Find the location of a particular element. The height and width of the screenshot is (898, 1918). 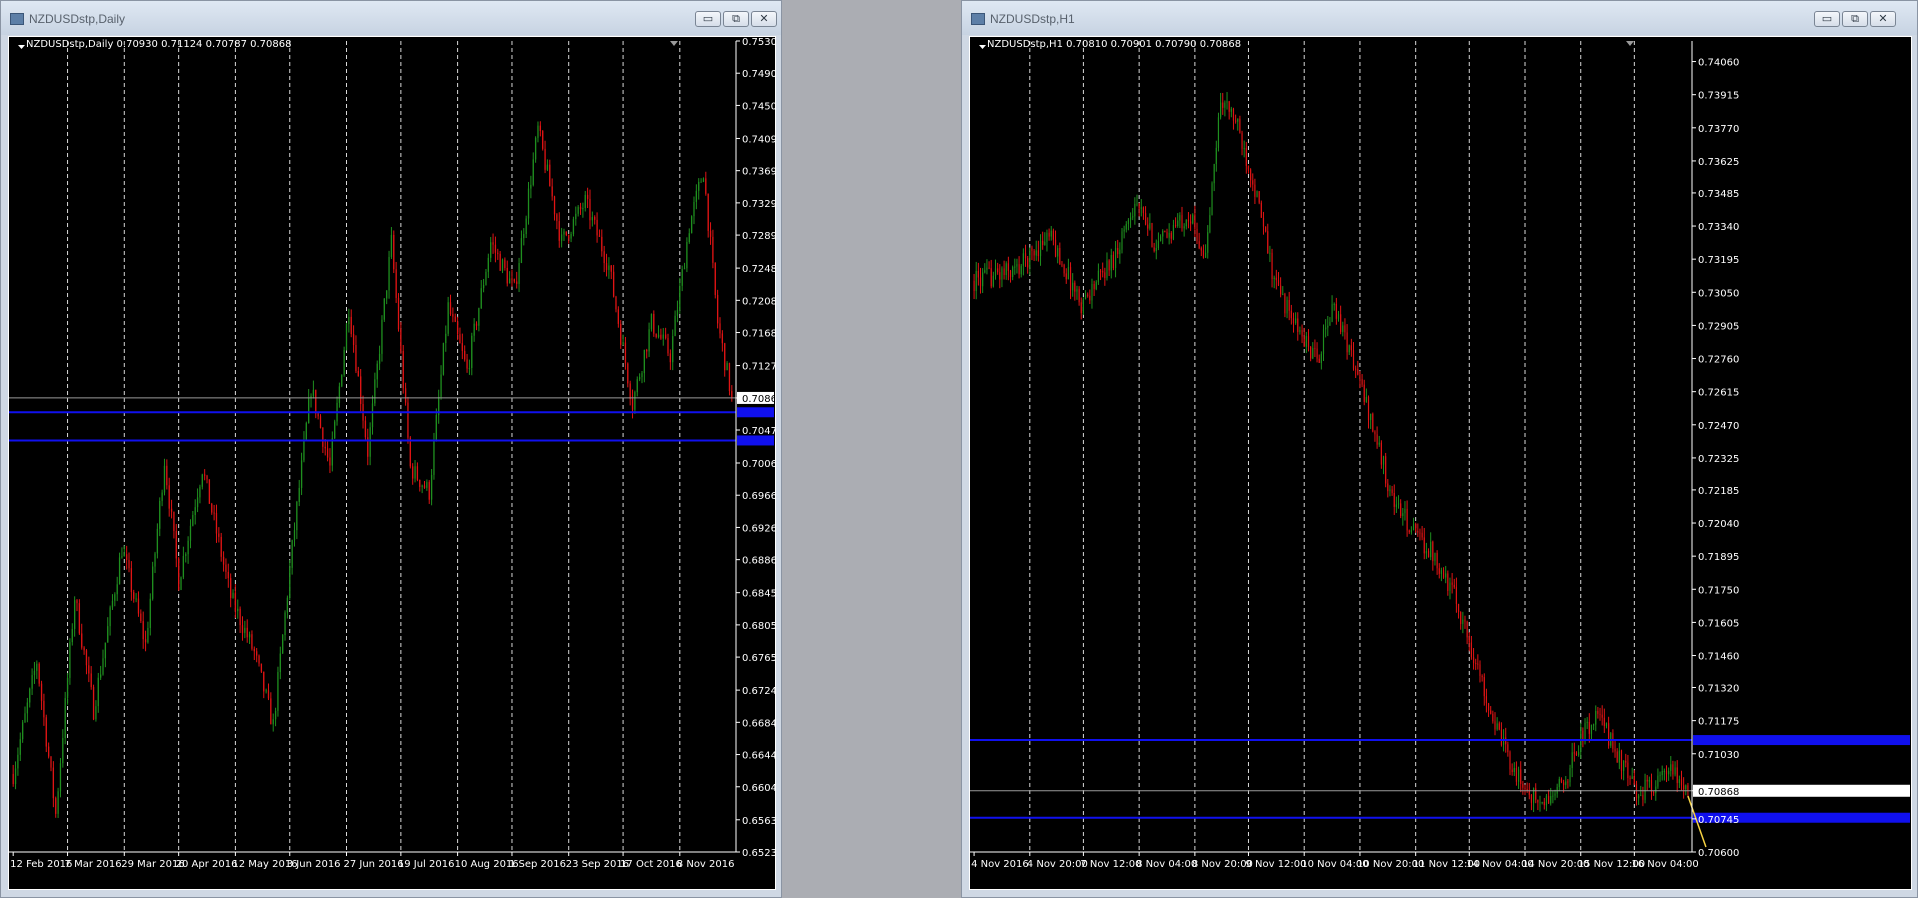

time-tick-label: 4 Nov 20:00 is located at coordinates (1057, 864).